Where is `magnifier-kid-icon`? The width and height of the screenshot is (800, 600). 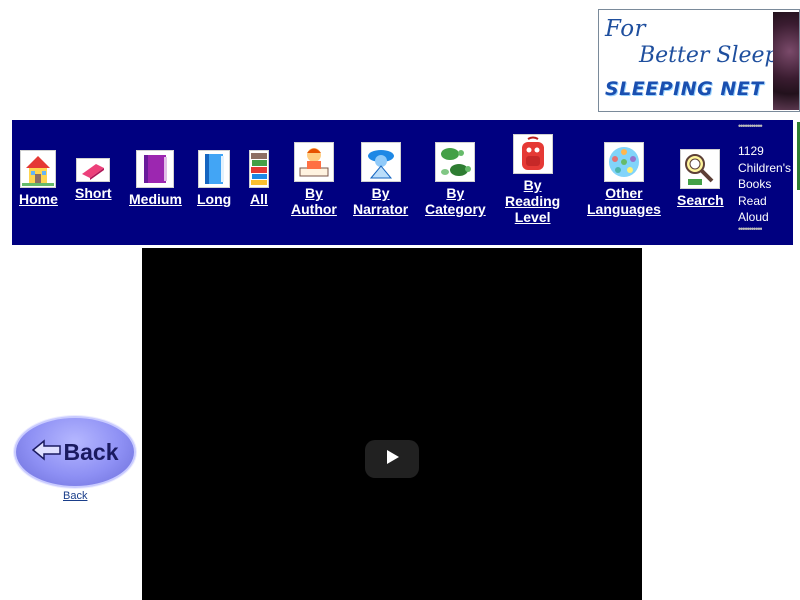
magnifier-kid-icon is located at coordinates (700, 169).